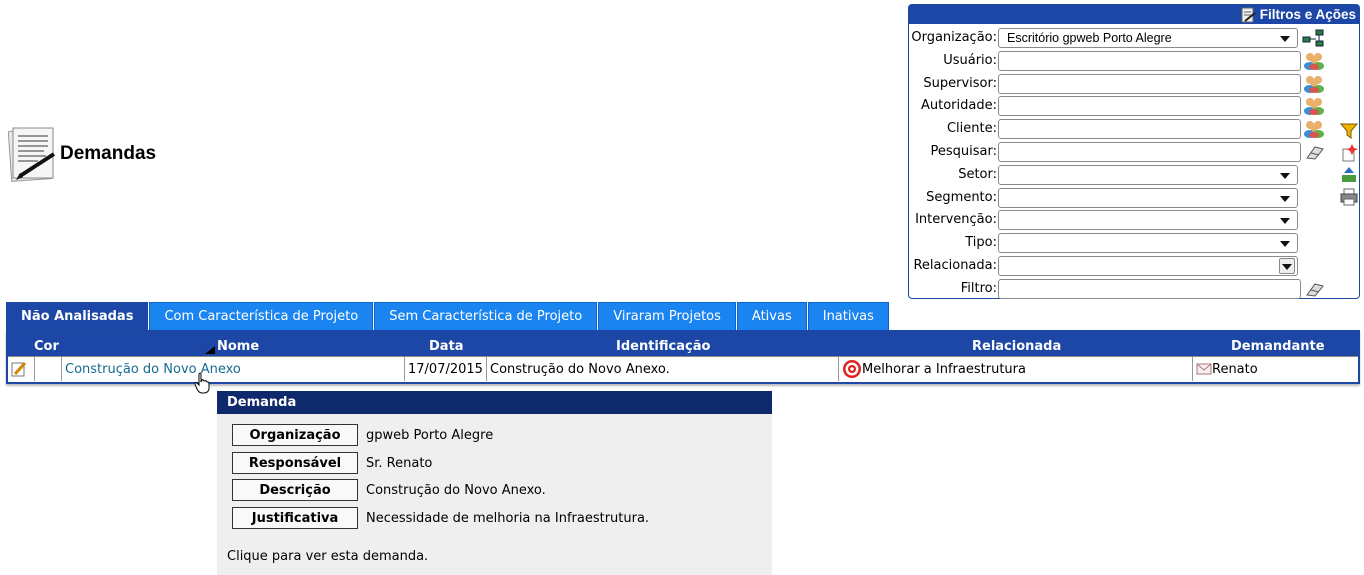 Image resolution: width=1364 pixels, height=575 pixels. Describe the element at coordinates (32, 154) in the screenshot. I see `document-icon` at that location.